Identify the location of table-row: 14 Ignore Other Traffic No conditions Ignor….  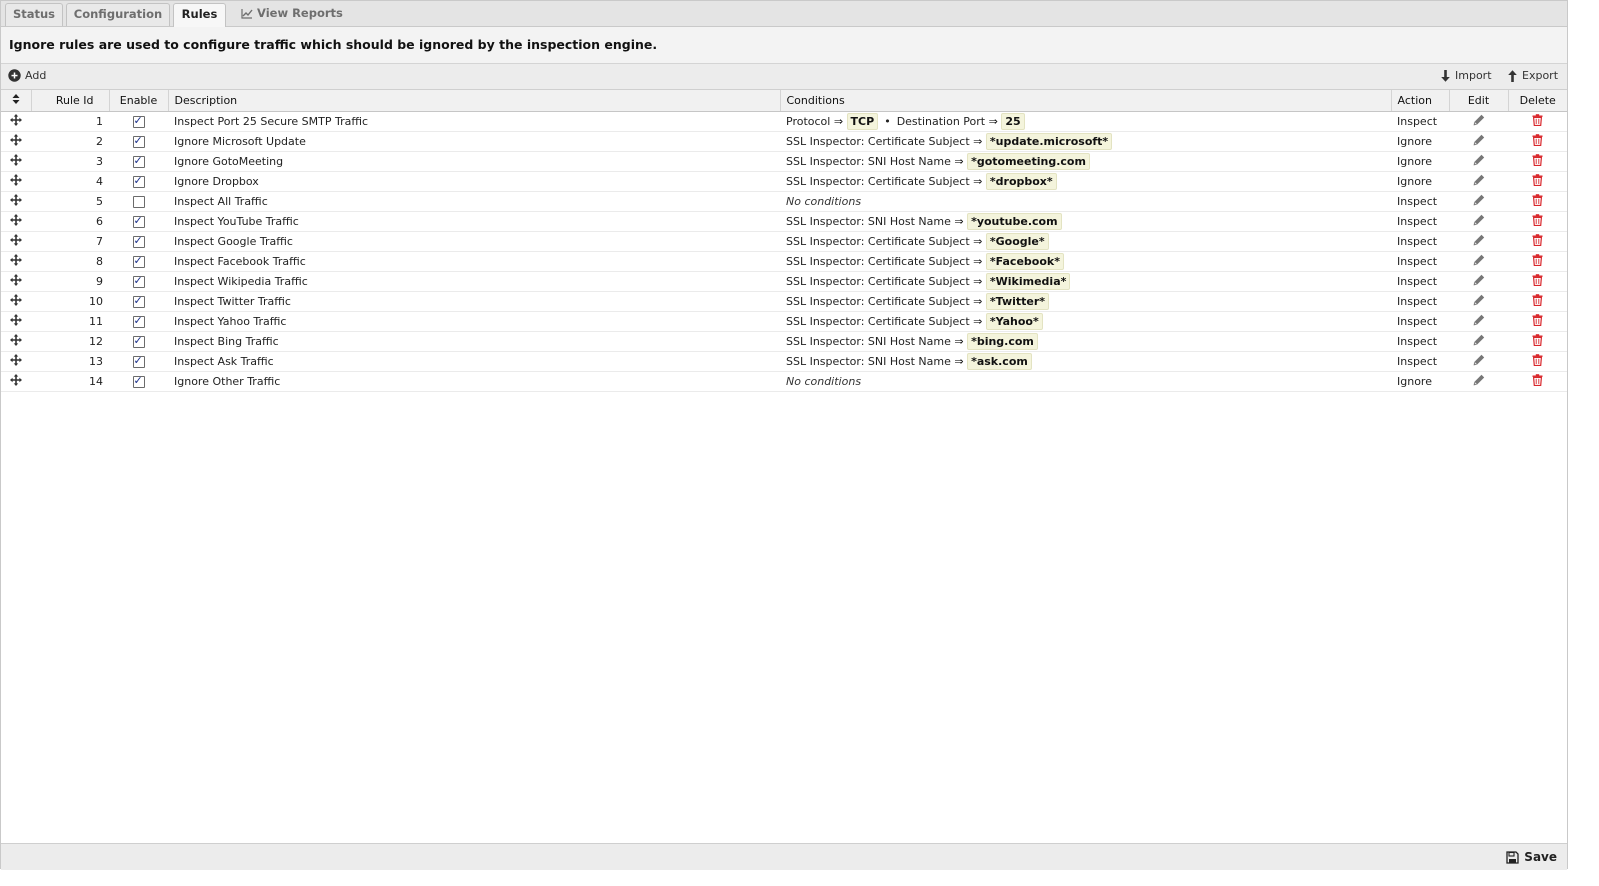
(784, 381).